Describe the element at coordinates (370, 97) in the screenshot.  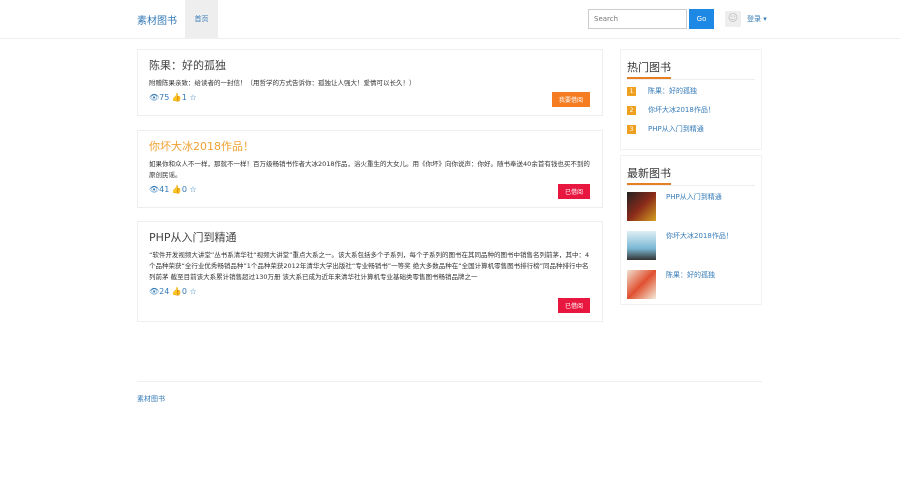
I see `book-stats: 👁75 👍1 ☆` at that location.